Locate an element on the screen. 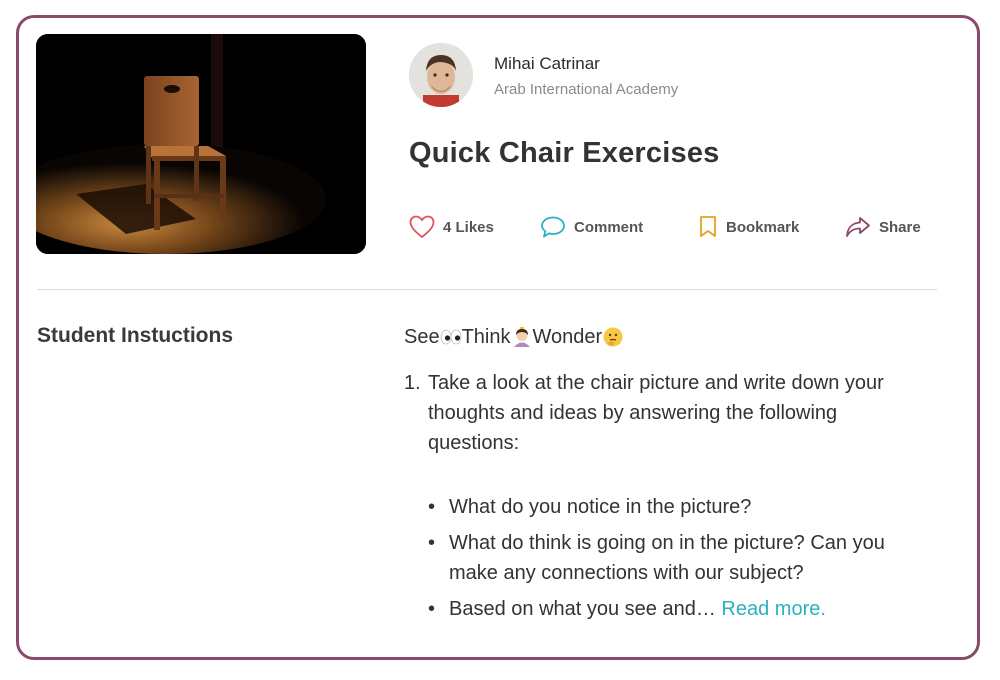 The height and width of the screenshot is (680, 1000). post-thumbnail is located at coordinates (201, 144).